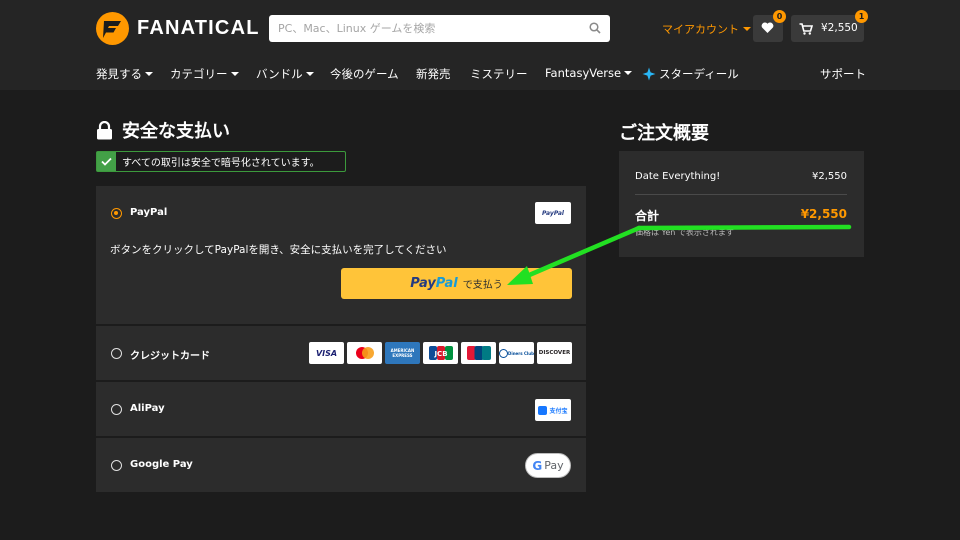 The image size is (960, 540). What do you see at coordinates (558, 411) in the screenshot?
I see `alipay-logo-text: 支付宝` at bounding box center [558, 411].